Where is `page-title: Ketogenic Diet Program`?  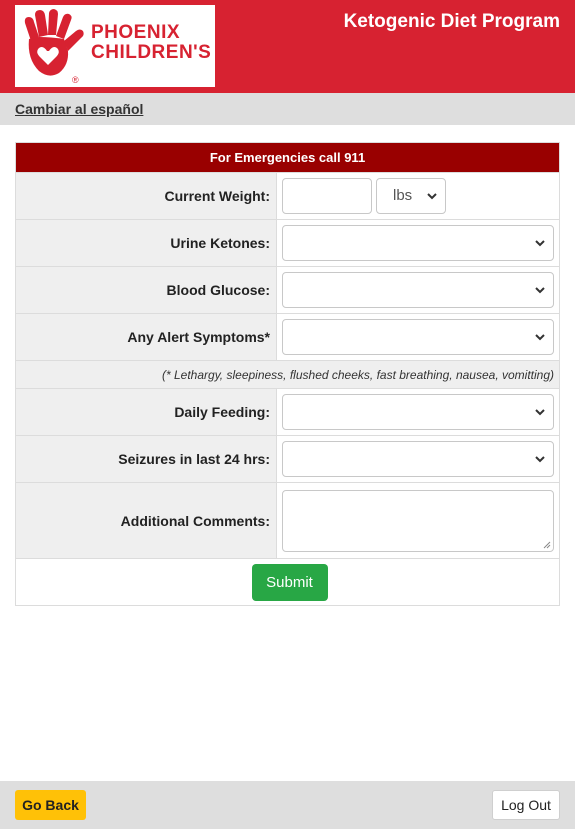 page-title: Ketogenic Diet Program is located at coordinates (451, 21).